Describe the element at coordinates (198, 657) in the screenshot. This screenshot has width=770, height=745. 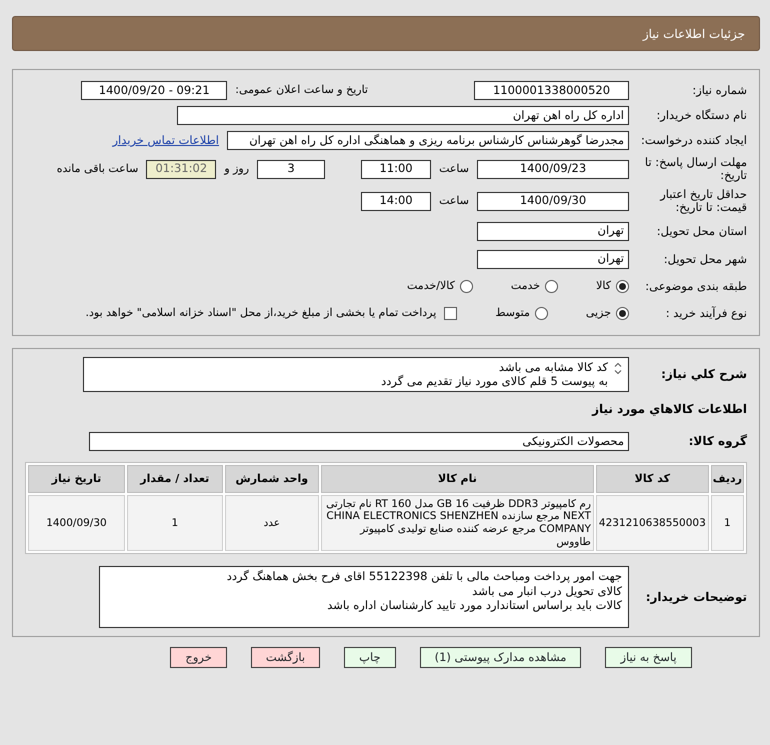
I see `exit-button: خروج` at that location.